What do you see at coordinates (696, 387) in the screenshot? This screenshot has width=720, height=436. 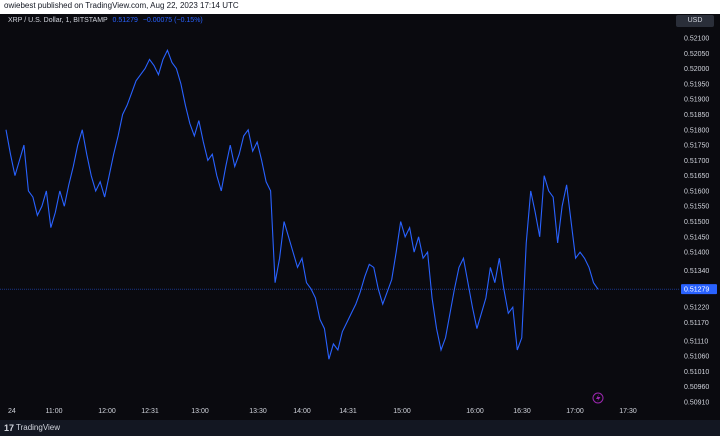 I see `y-tick-label: 0.50960` at bounding box center [696, 387].